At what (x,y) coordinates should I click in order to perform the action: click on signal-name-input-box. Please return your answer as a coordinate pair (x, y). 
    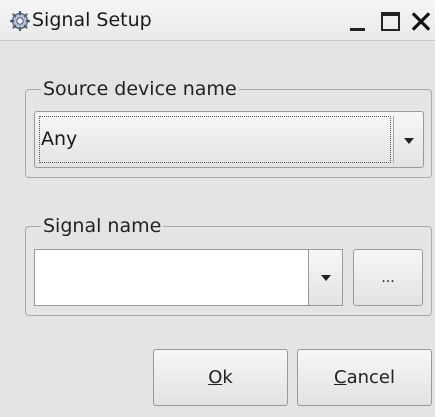
    Looking at the image, I should click on (188, 277).